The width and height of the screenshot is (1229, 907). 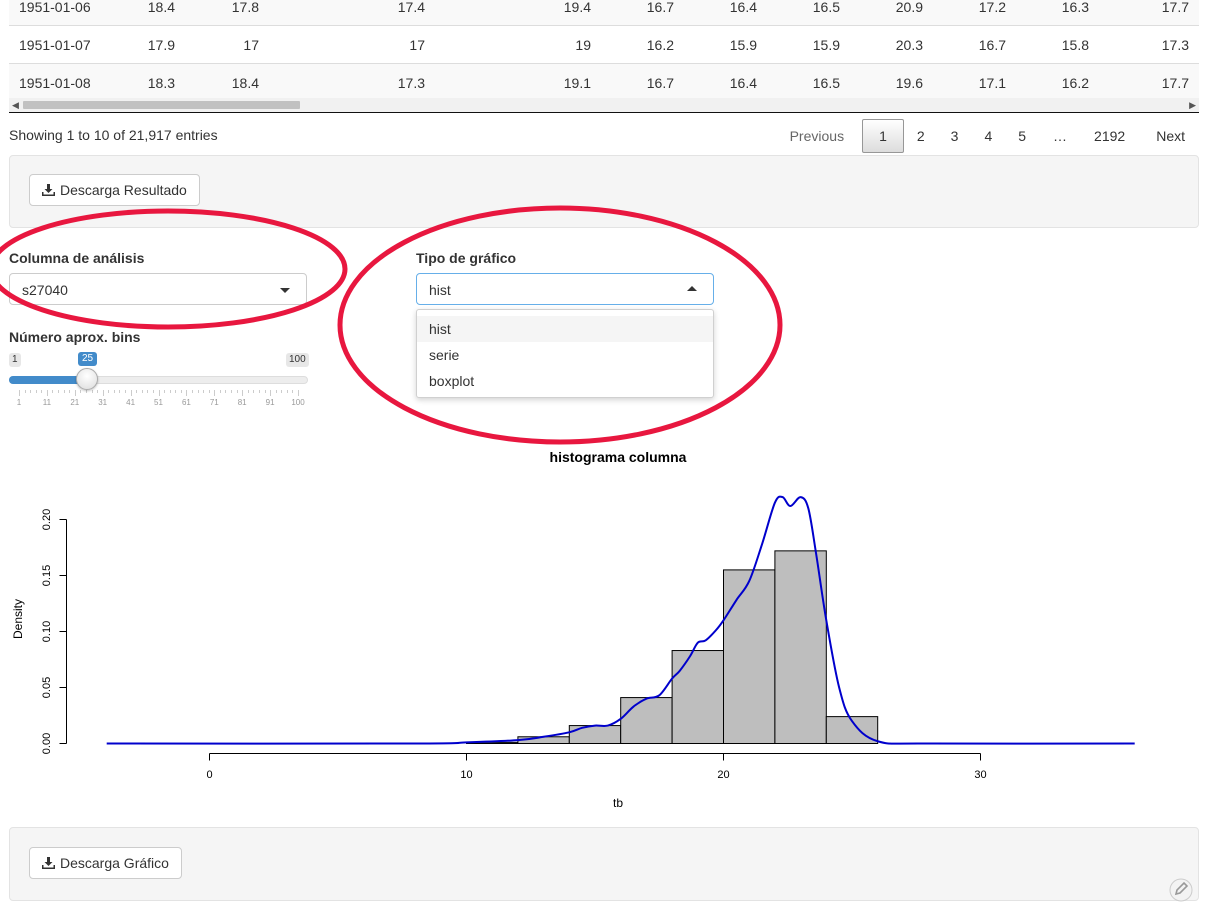 I want to click on table-cell: 17.4, so click(x=352, y=13).